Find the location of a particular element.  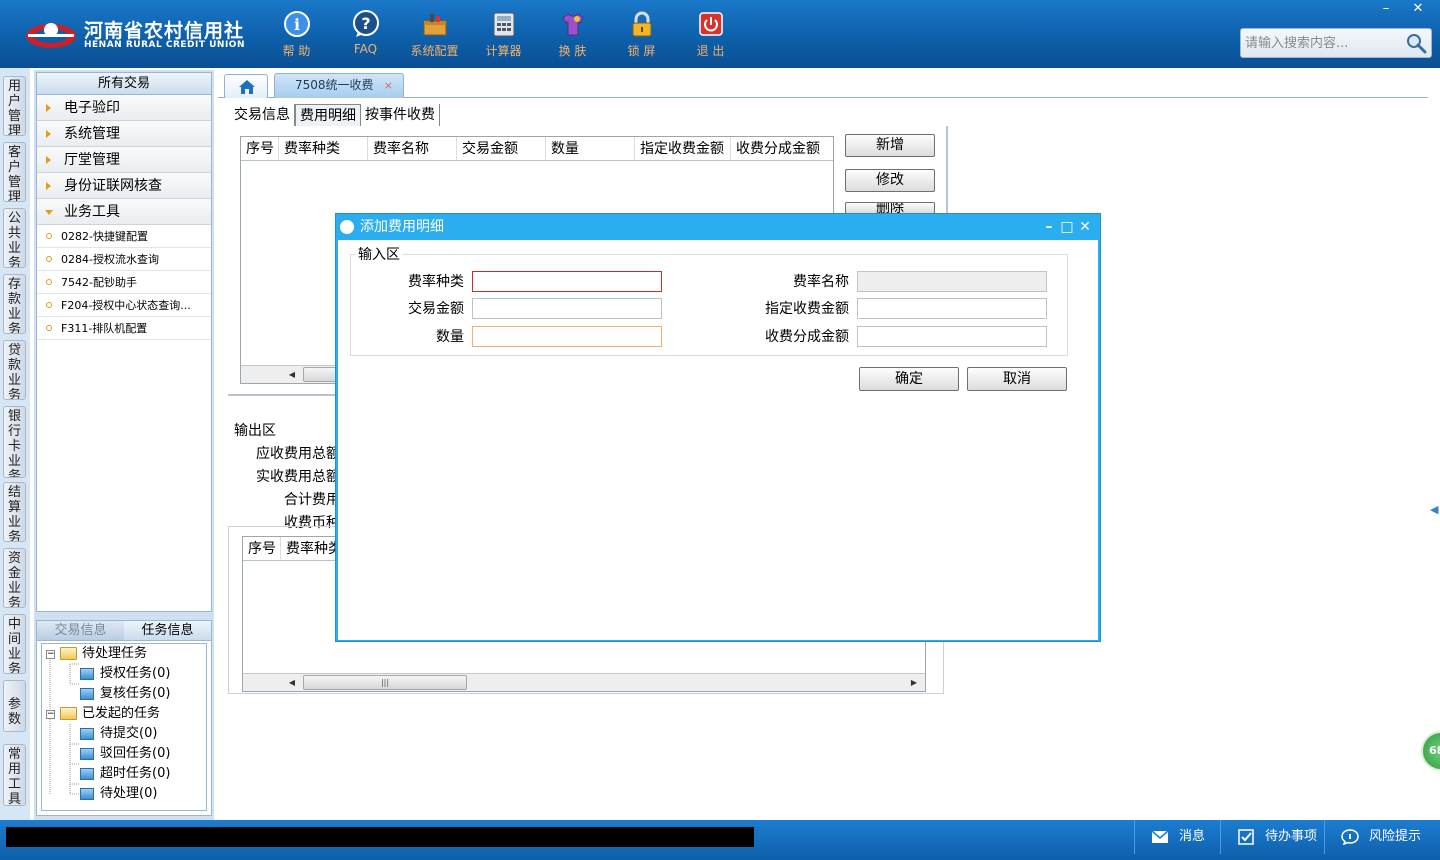

menu-item-f311: F311-排队机配置 is located at coordinates (124, 328).